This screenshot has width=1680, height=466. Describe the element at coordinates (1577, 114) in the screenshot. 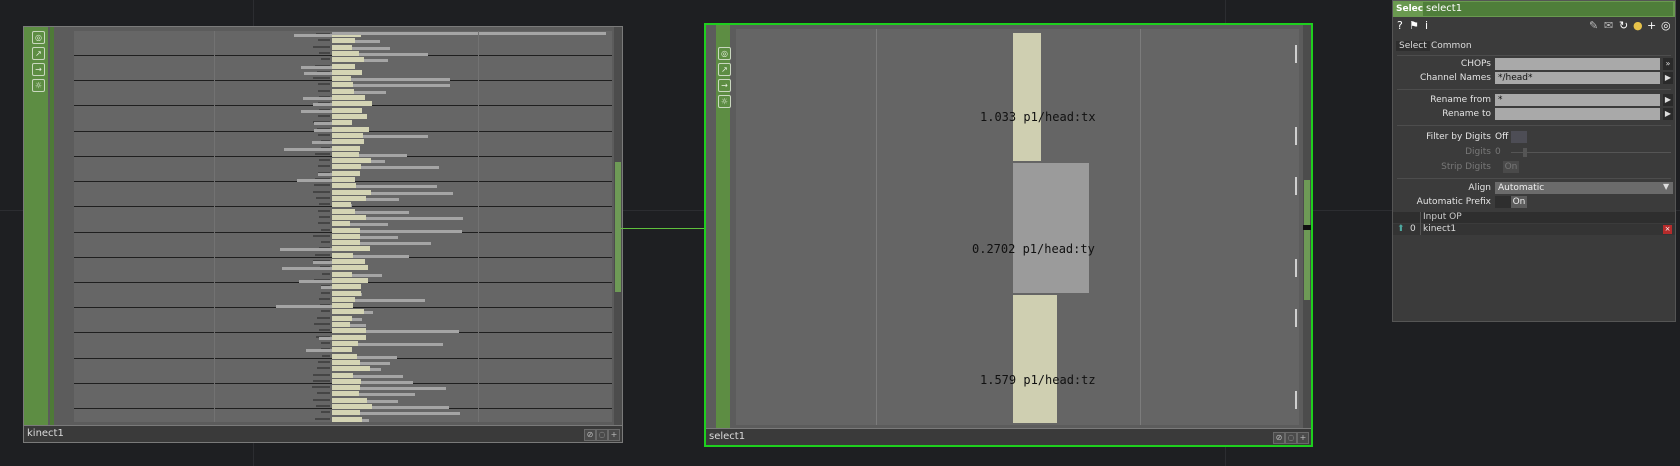

I see `rename-to-field` at that location.